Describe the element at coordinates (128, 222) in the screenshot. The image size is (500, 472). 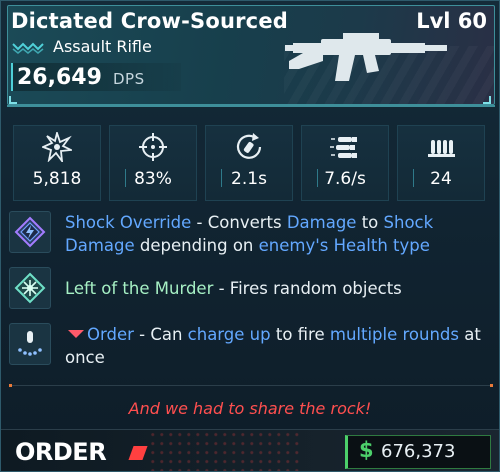
I see `perk-name: Shock Override` at that location.